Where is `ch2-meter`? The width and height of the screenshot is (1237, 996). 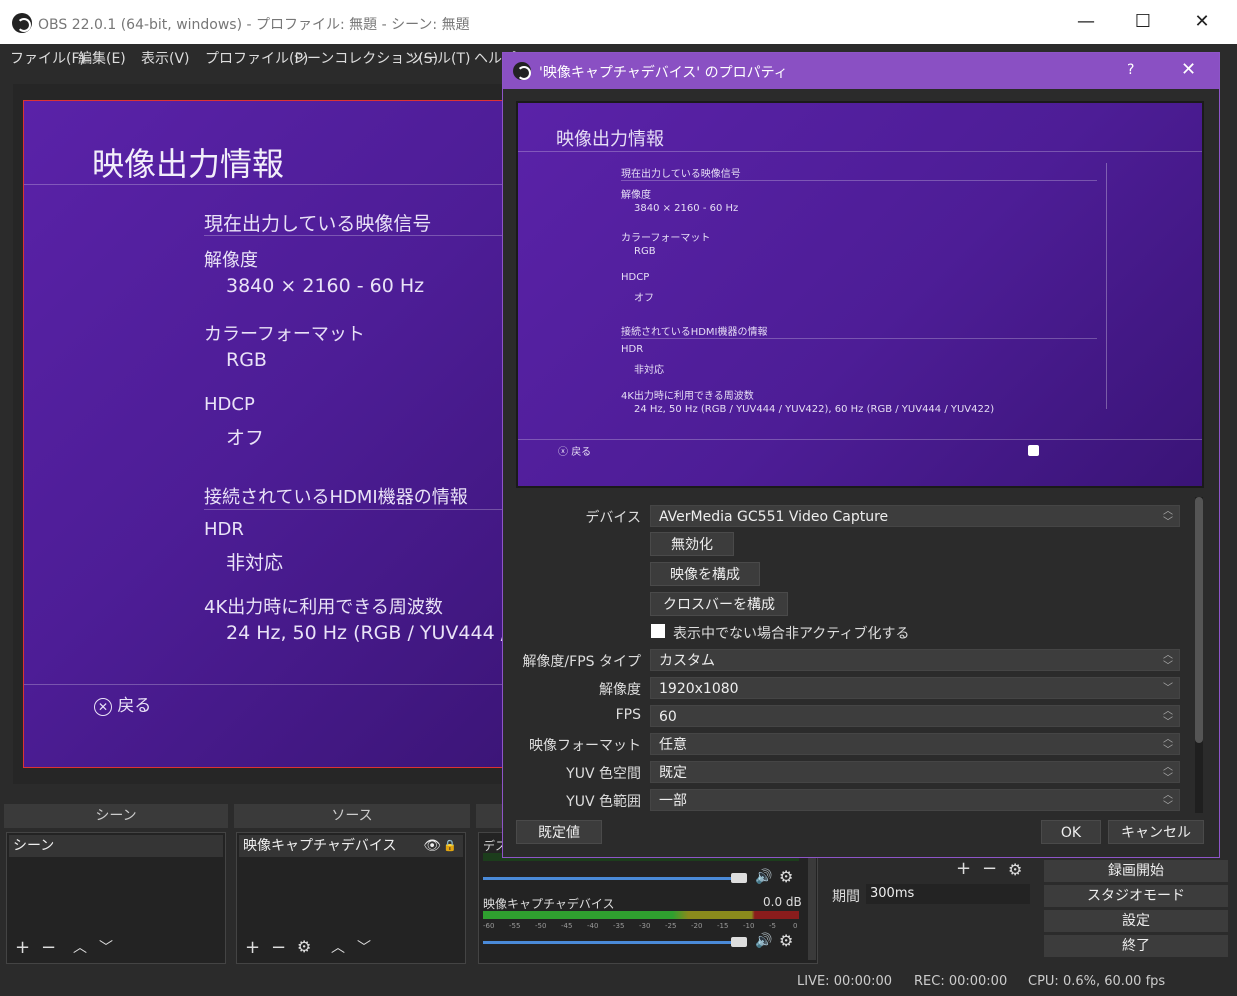 ch2-meter is located at coordinates (641, 915).